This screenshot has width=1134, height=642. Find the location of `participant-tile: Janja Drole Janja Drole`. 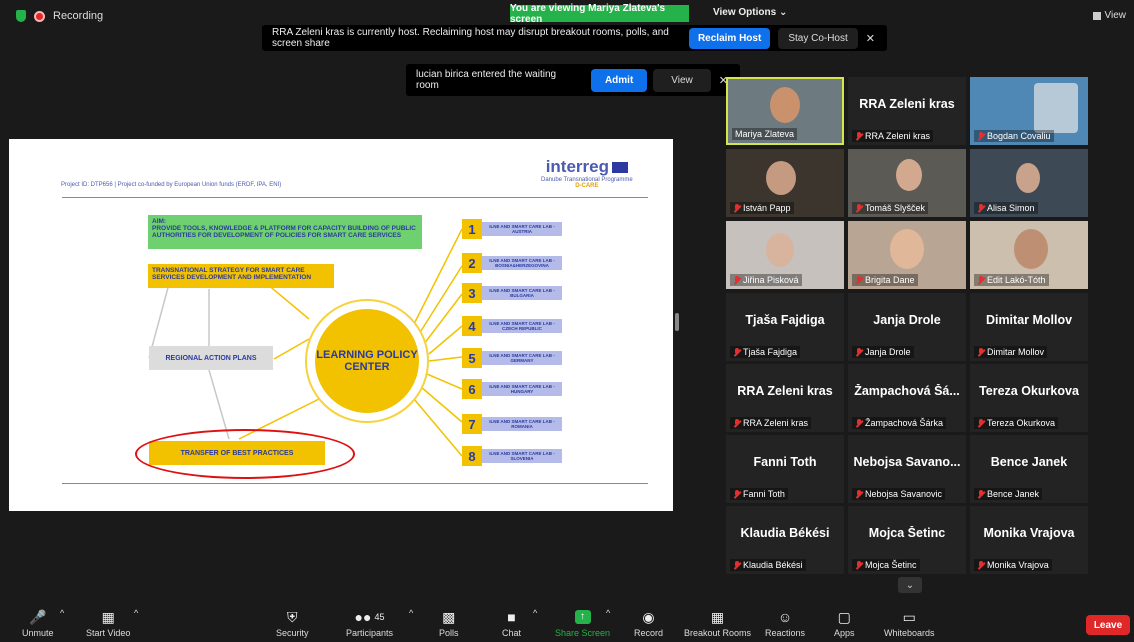

participant-tile: Janja Drole Janja Drole is located at coordinates (907, 327).